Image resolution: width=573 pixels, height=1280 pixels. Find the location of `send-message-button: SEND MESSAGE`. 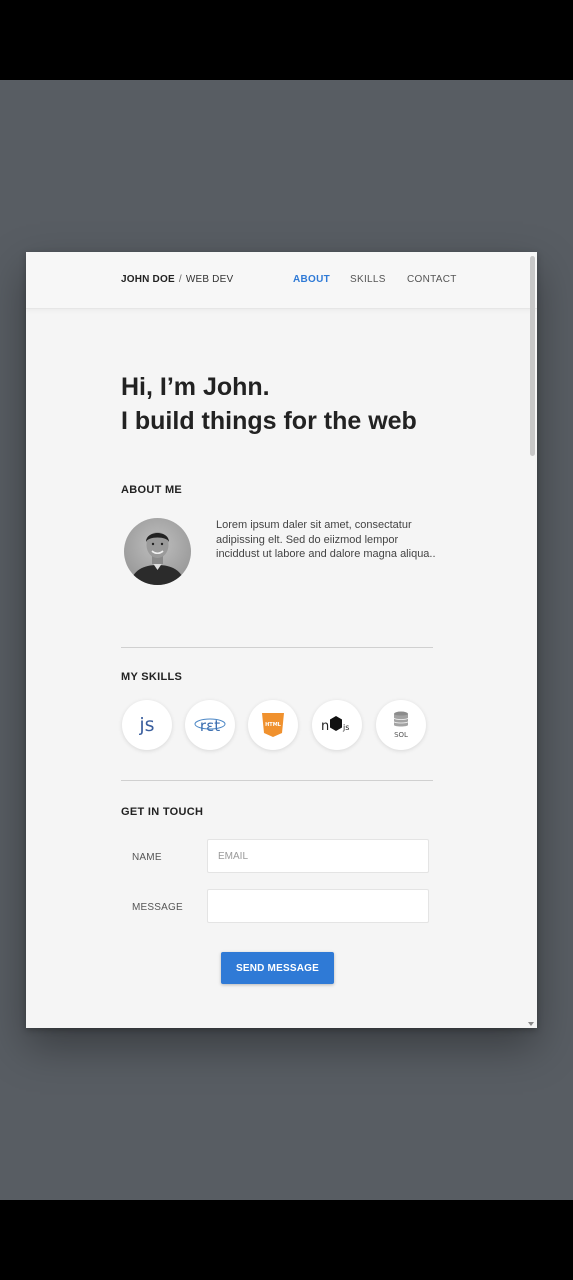

send-message-button: SEND MESSAGE is located at coordinates (277, 968).